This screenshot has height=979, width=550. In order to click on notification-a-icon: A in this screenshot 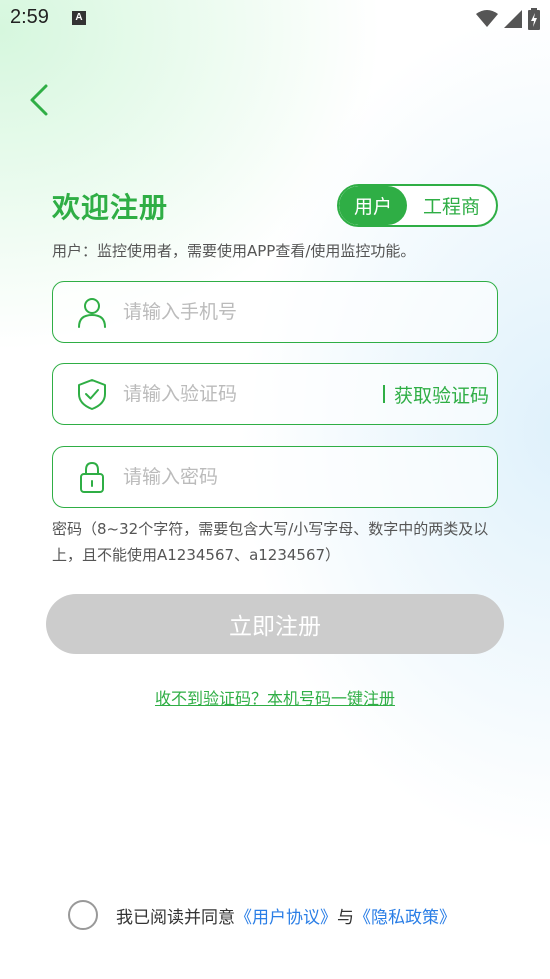, I will do `click(79, 18)`.